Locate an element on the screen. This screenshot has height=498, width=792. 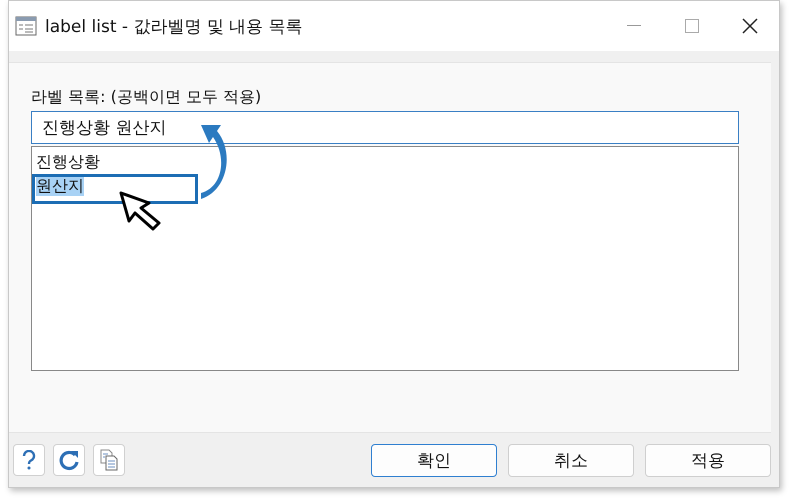
refresh-button is located at coordinates (69, 460).